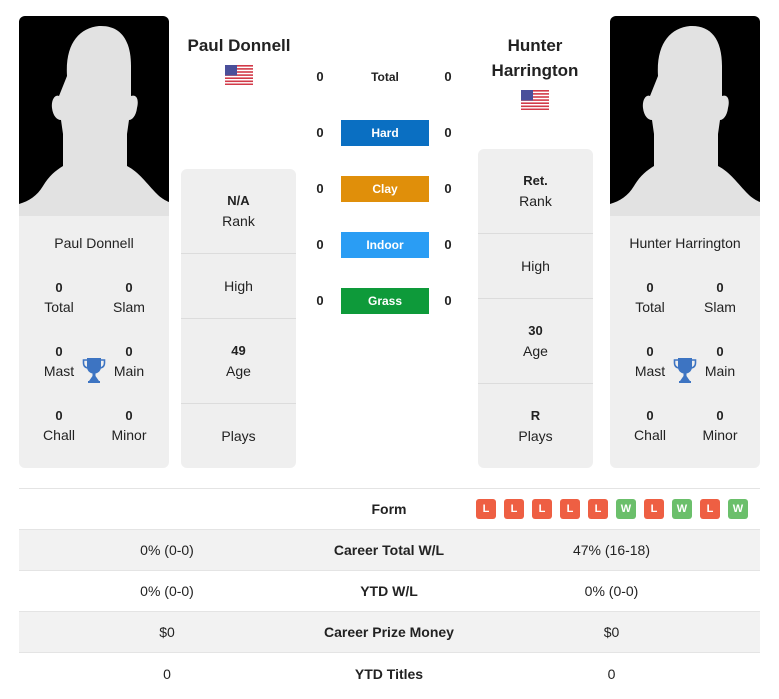 This screenshot has width=779, height=699. Describe the element at coordinates (238, 211) in the screenshot. I see `player1-rank: N/A Rank` at that location.